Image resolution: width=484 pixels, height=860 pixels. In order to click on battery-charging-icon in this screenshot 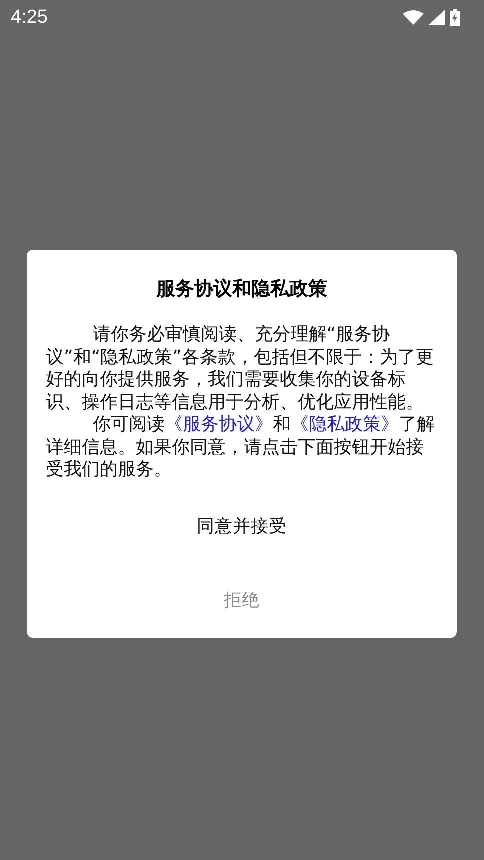, I will do `click(455, 17)`.